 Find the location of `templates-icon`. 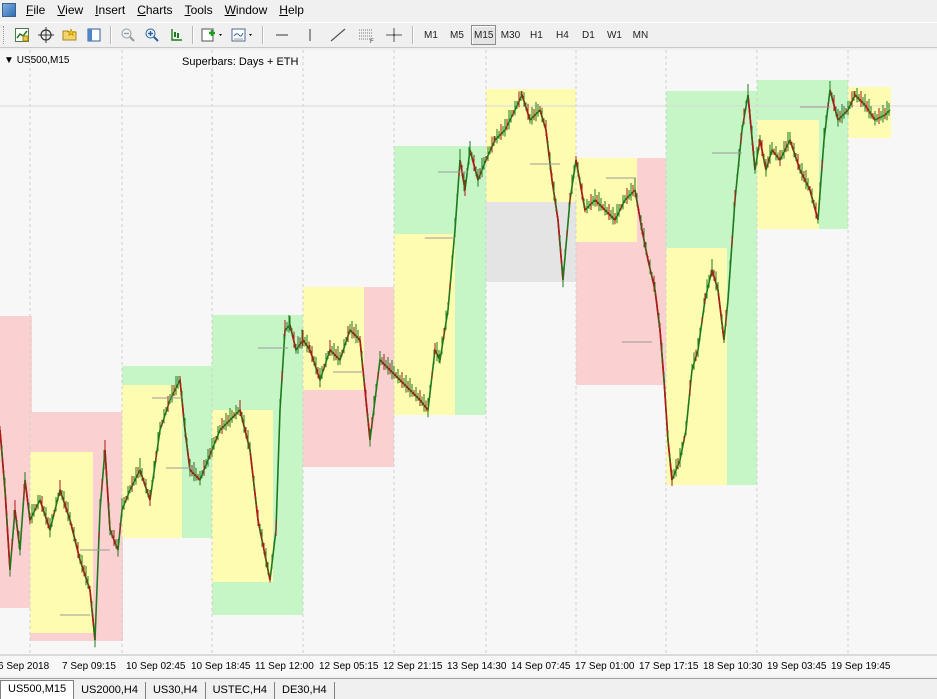

templates-icon is located at coordinates (243, 35).